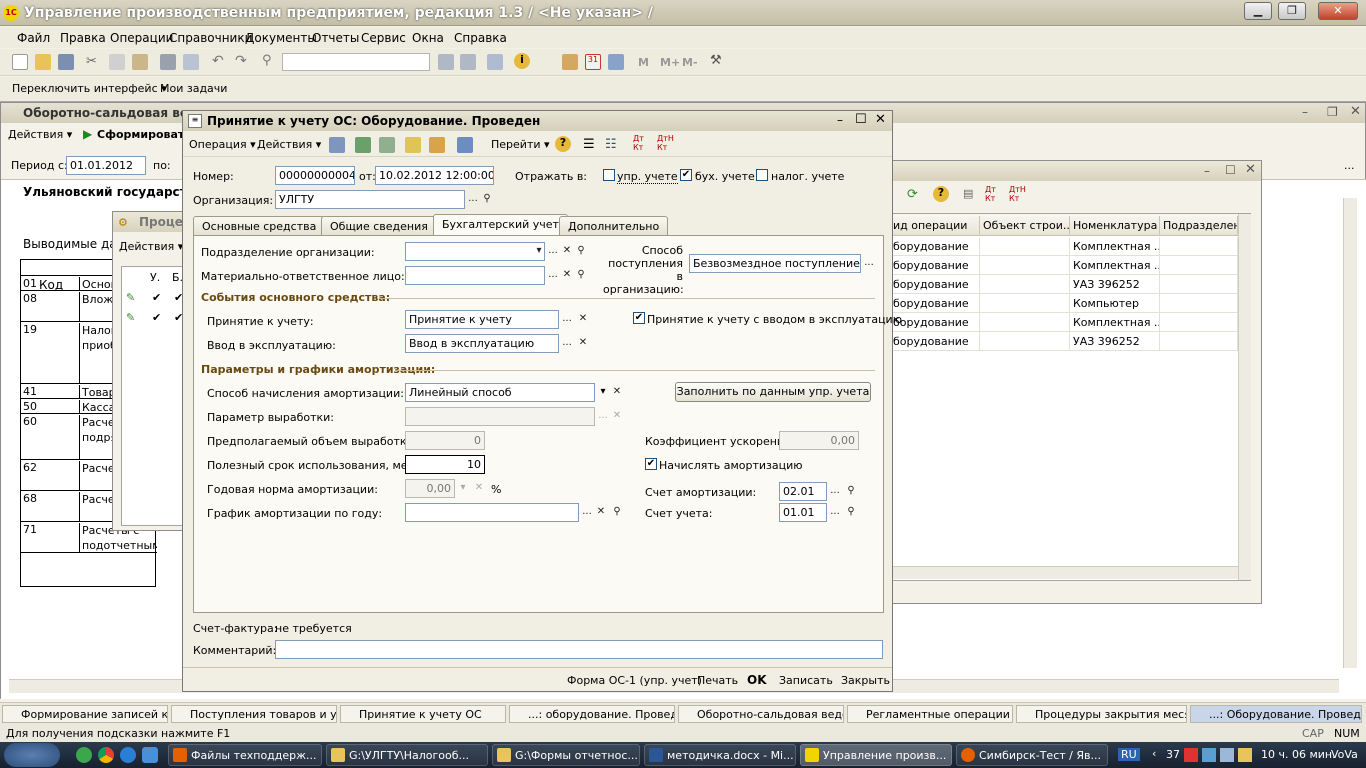 This screenshot has height=768, width=1366. What do you see at coordinates (851, 512) in the screenshot?
I see `account-search-icon: ⚲` at bounding box center [851, 512].